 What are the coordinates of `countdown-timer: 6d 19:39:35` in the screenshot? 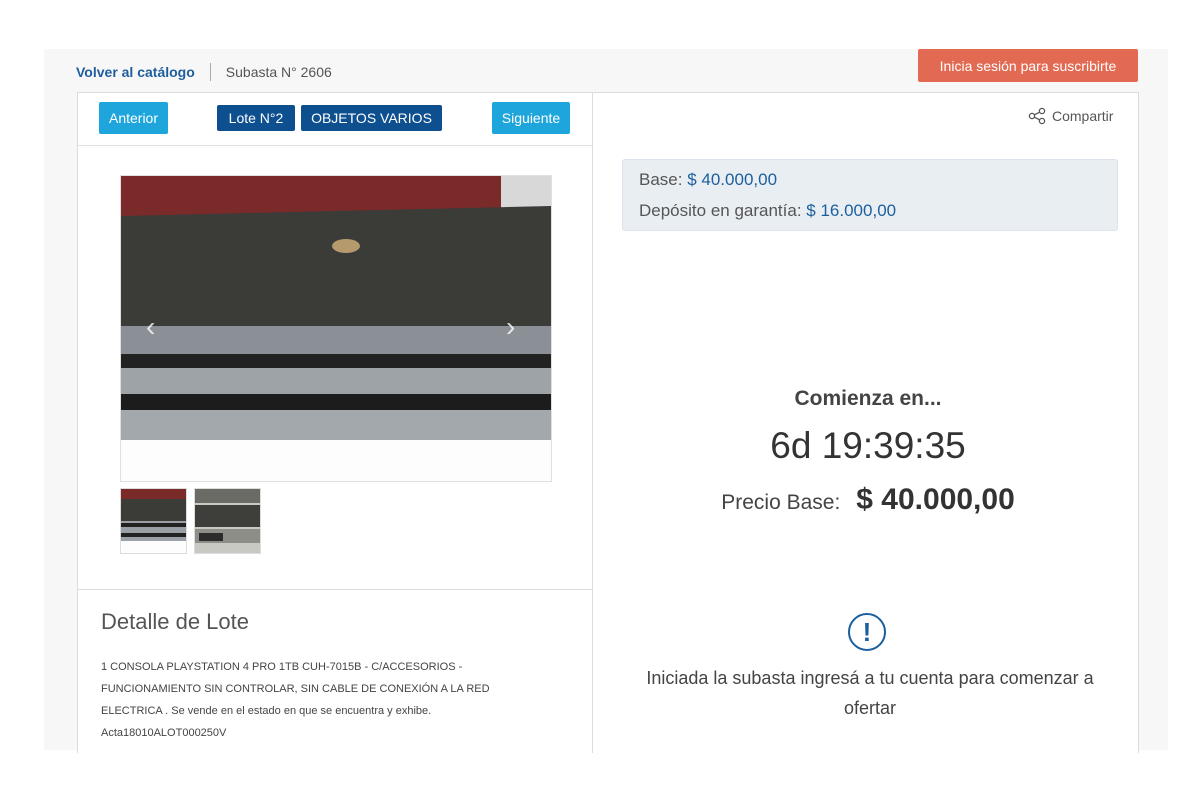 It's located at (868, 445).